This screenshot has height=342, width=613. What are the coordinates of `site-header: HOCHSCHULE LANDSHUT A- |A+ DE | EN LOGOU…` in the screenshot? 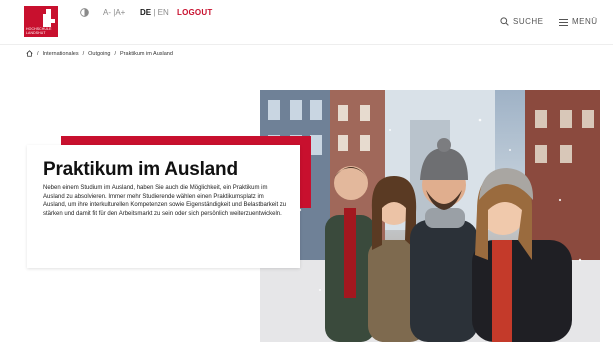 It's located at (306, 22).